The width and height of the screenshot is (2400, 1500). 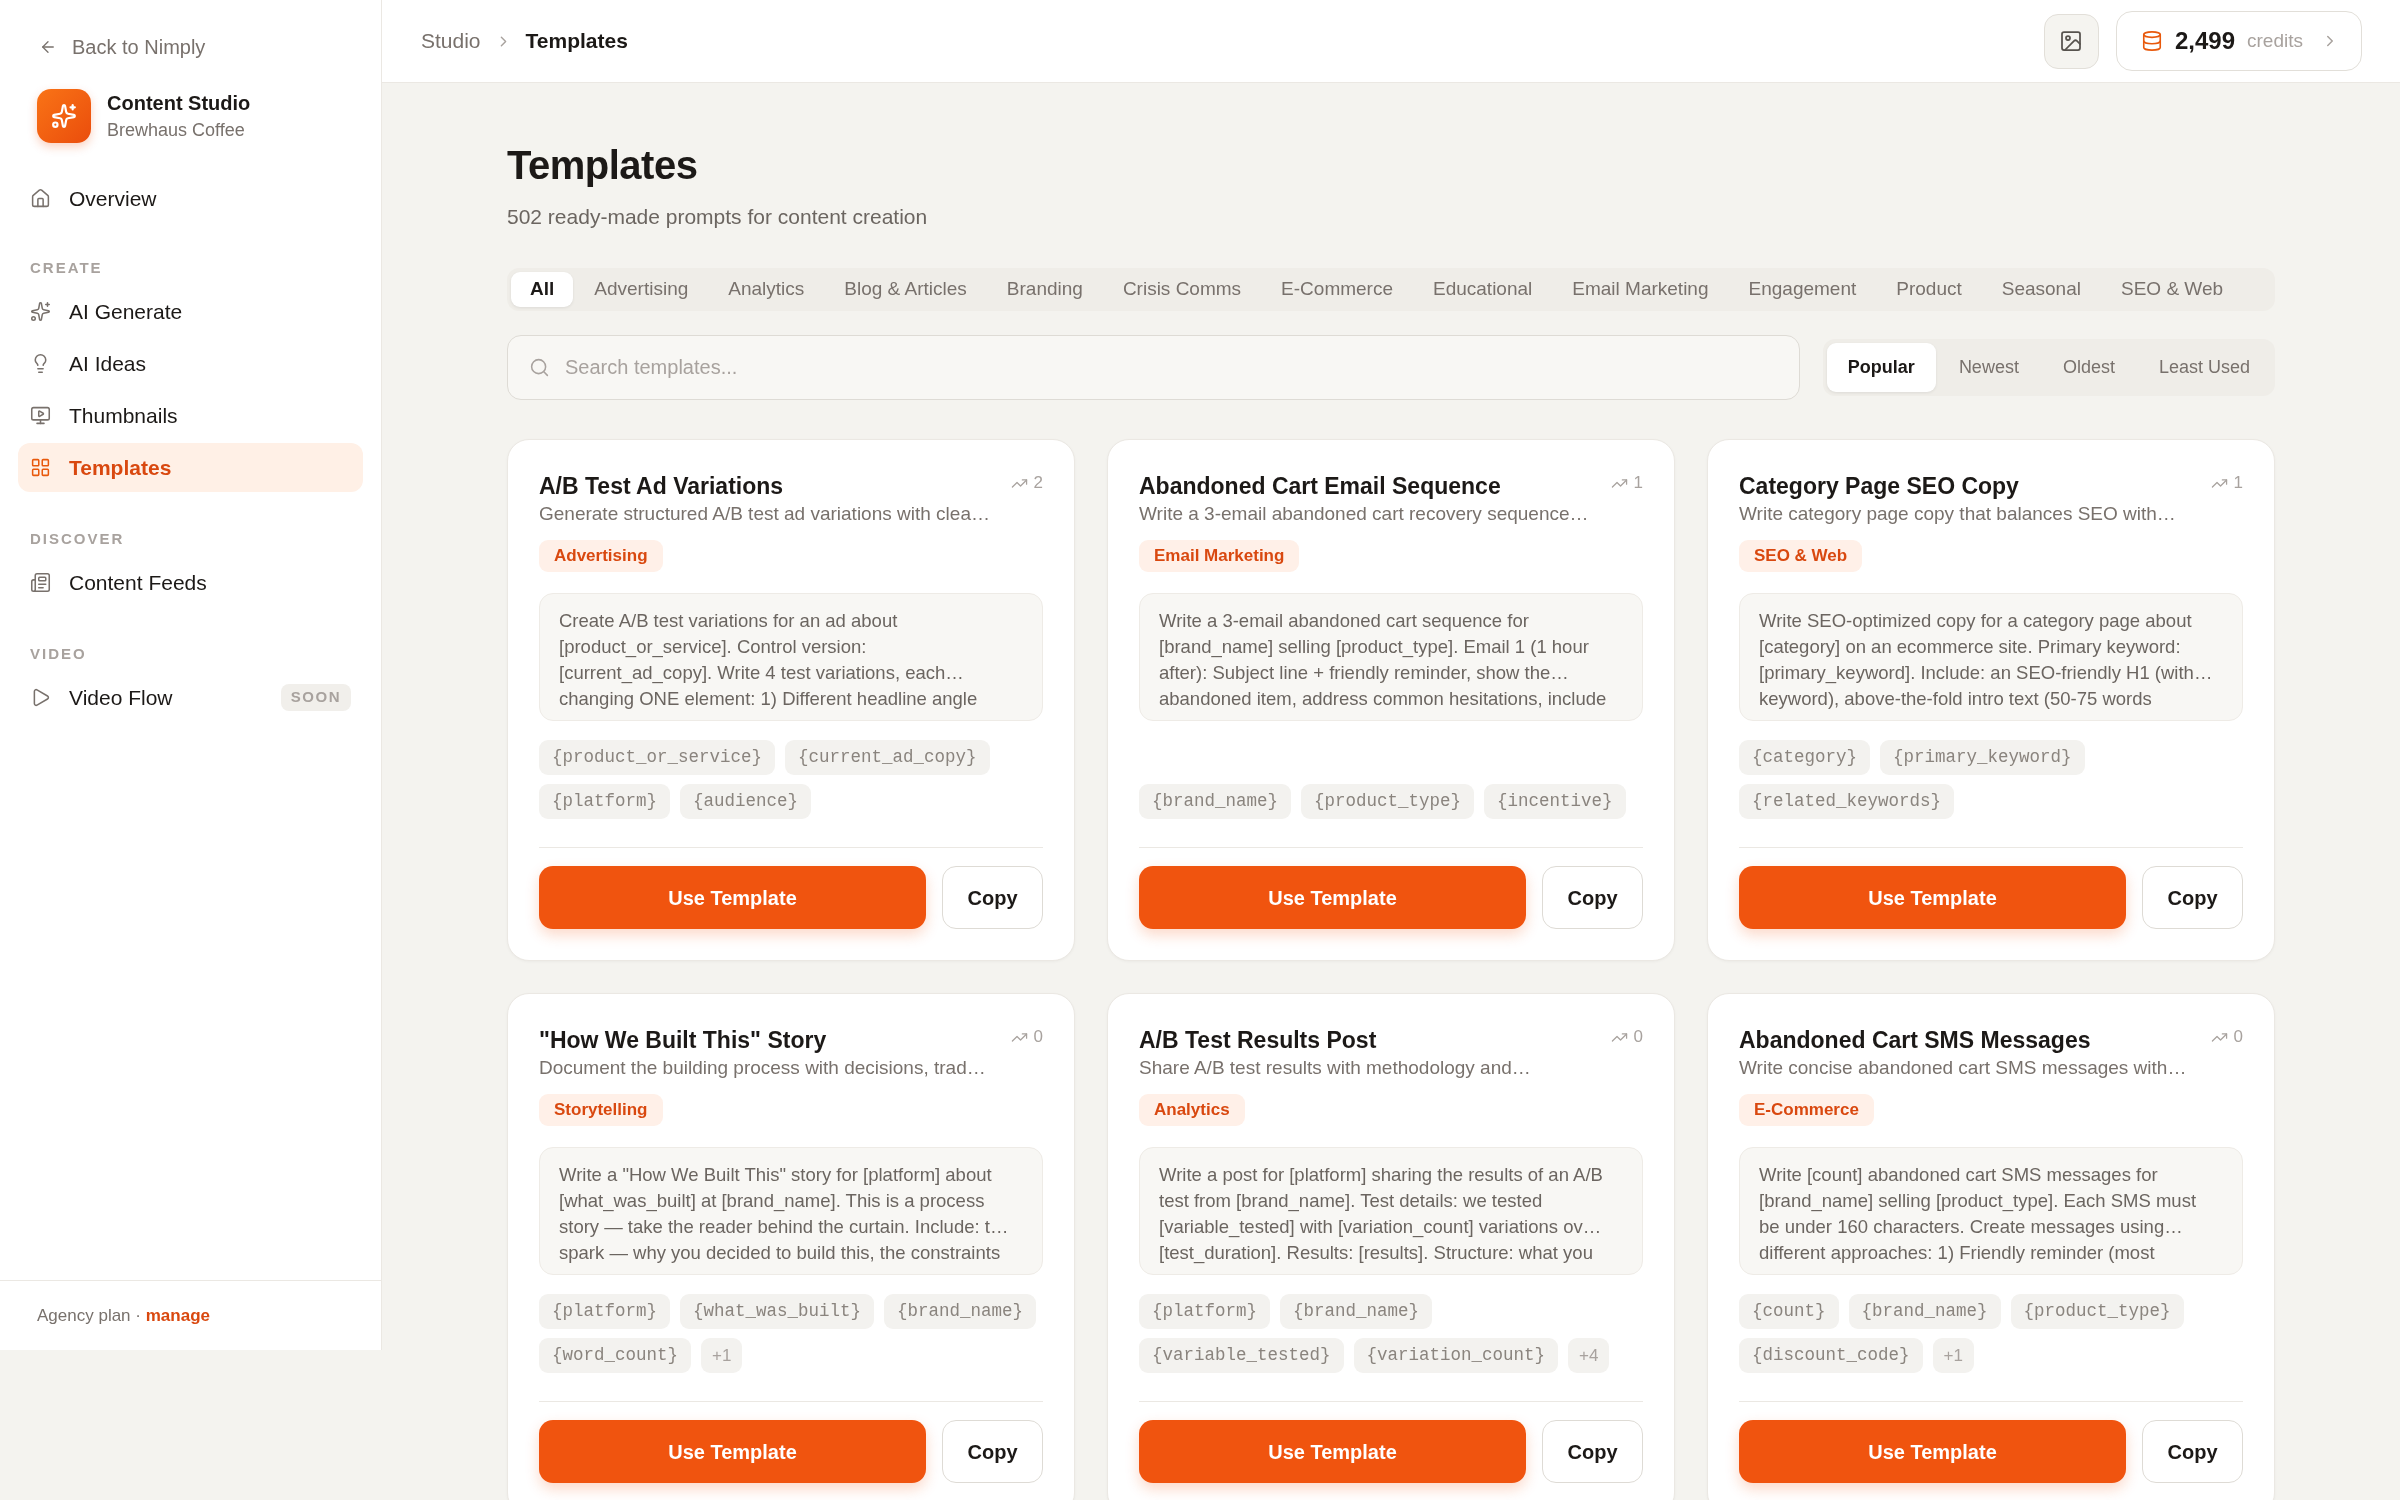 What do you see at coordinates (576, 41) in the screenshot?
I see `breadcrumb-current: Templates` at bounding box center [576, 41].